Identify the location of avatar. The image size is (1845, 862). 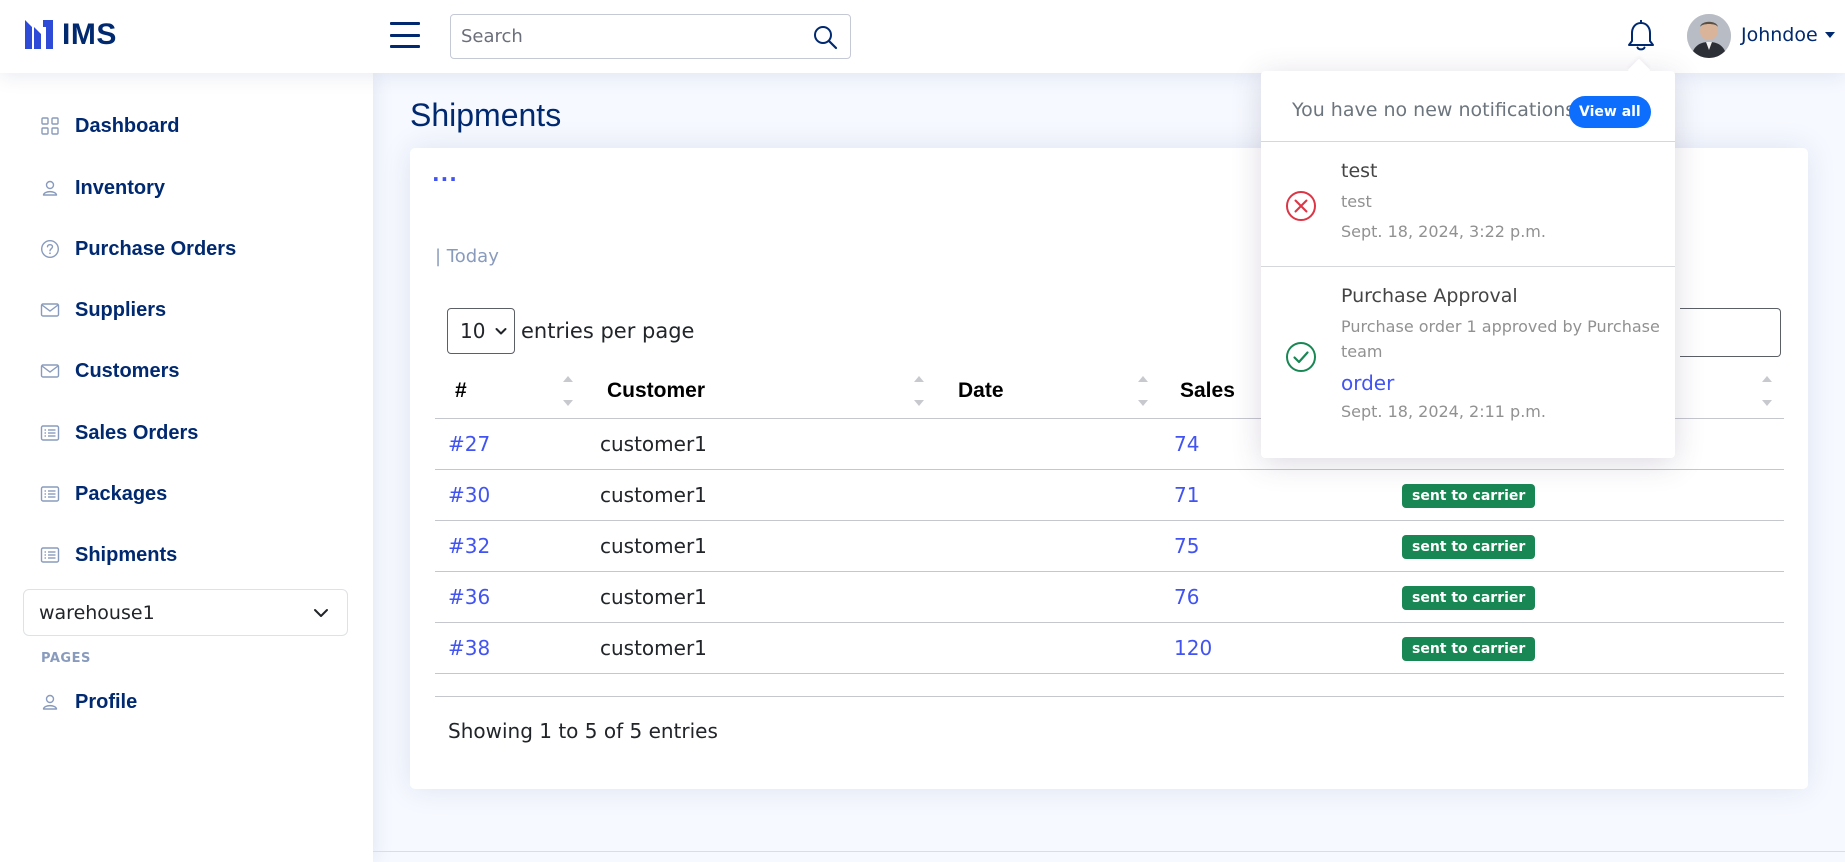
(1709, 36).